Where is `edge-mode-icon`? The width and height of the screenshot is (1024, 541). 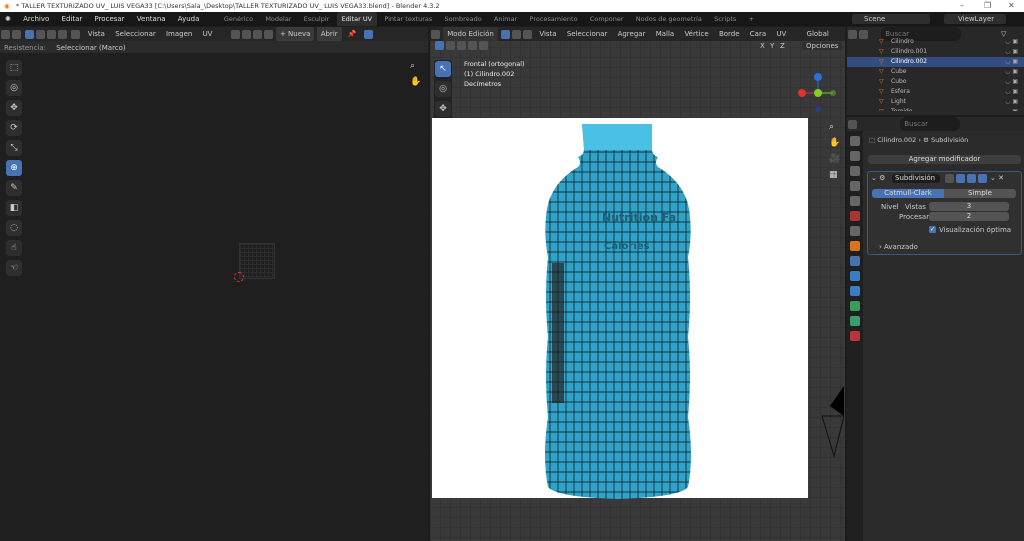
edge-mode-icon is located at coordinates (517, 34).